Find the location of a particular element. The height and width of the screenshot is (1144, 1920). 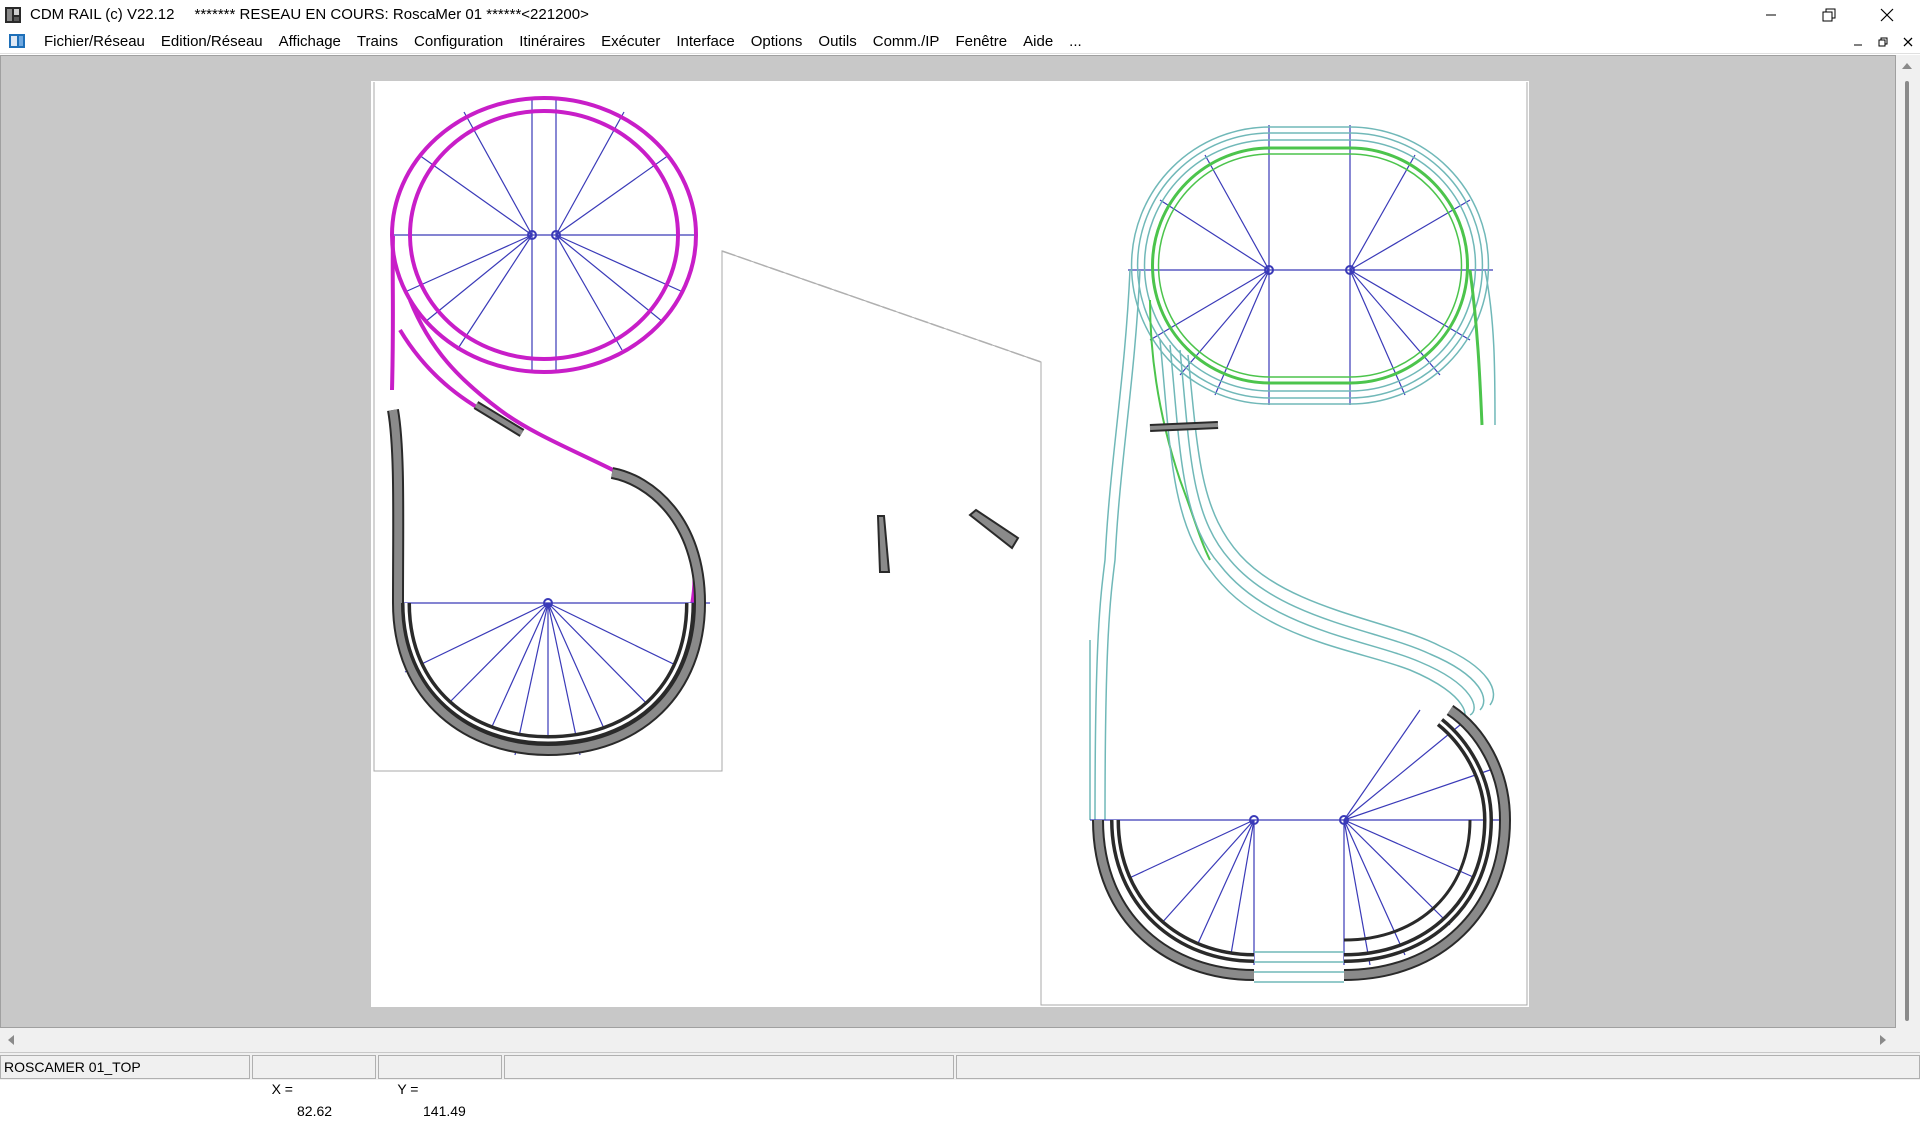

restore-button is located at coordinates (1829, 14).